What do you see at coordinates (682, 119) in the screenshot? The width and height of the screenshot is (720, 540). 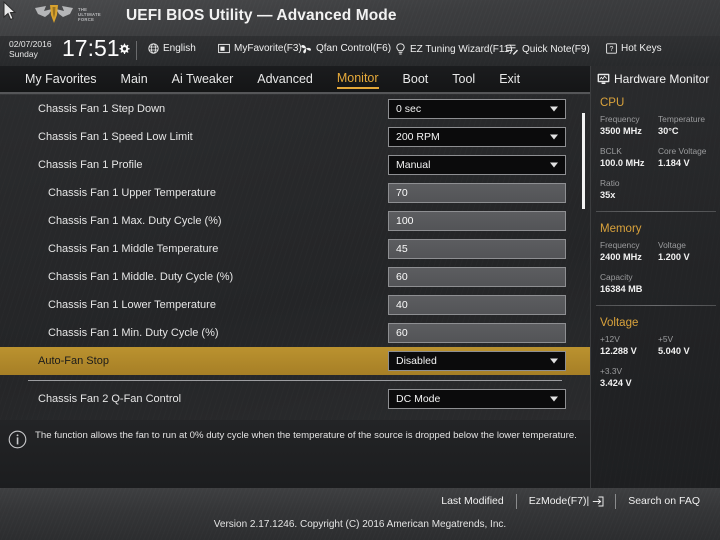 I see `hw-metric-key: Temperature` at bounding box center [682, 119].